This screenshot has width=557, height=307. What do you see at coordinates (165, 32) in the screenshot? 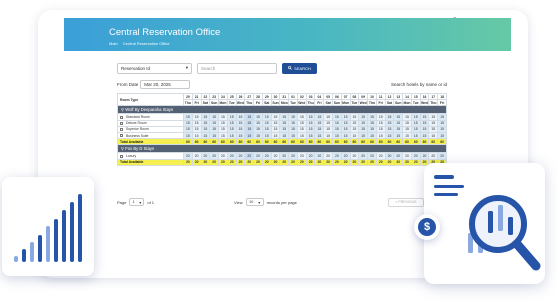
I see `page-title: Central Reservation Office` at bounding box center [165, 32].